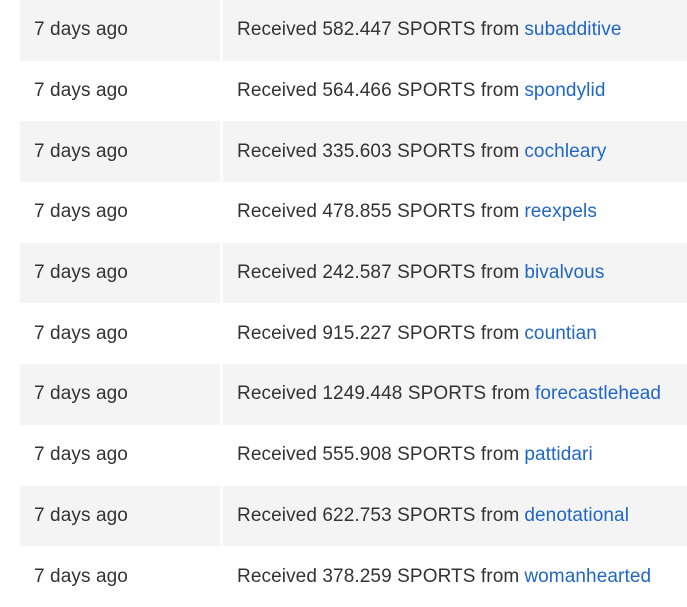 This screenshot has width=687, height=607. What do you see at coordinates (378, 30) in the screenshot?
I see `transaction-text: Received 582.447 SPORTS from` at bounding box center [378, 30].